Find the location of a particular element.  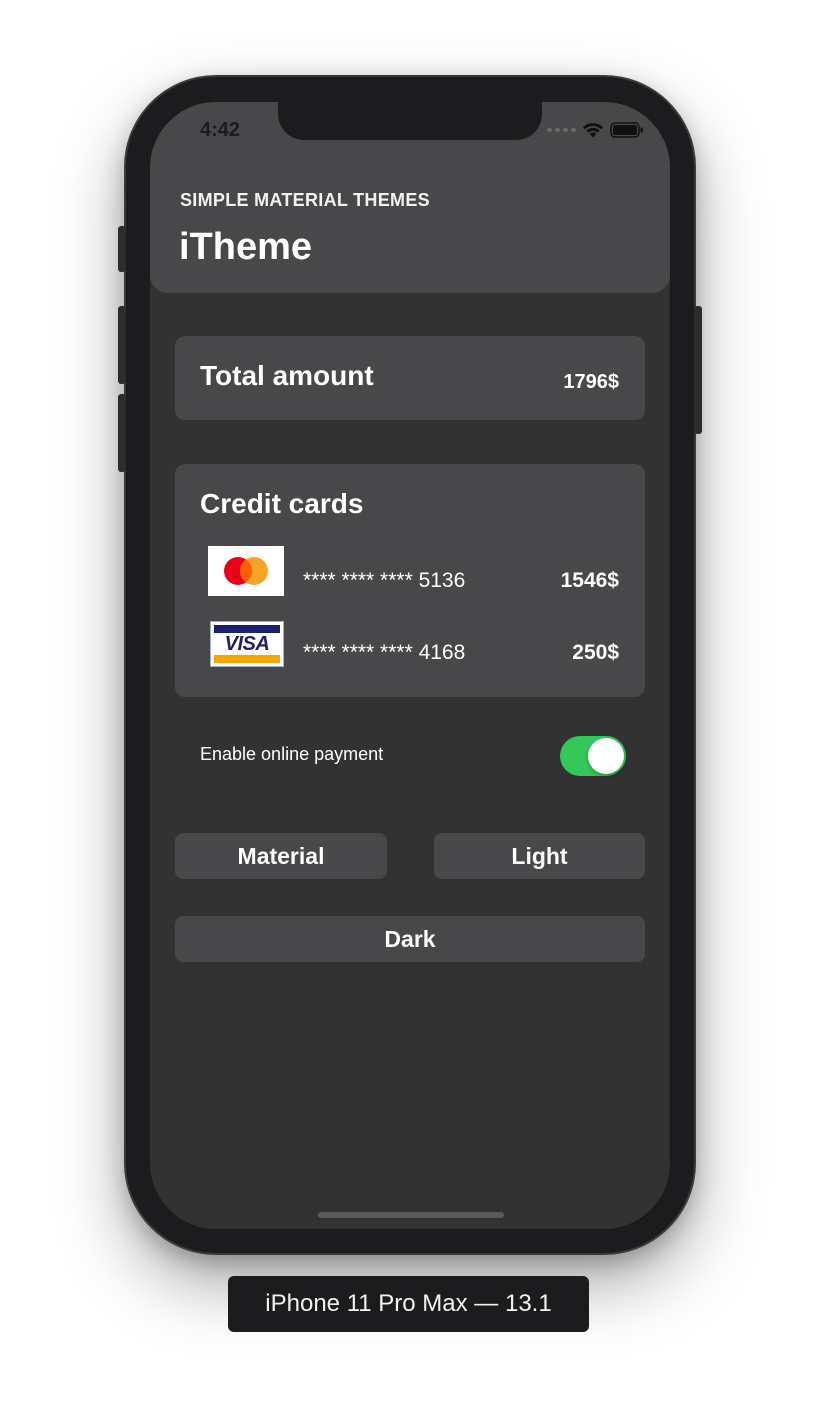

cellular-signal-icon is located at coordinates (561, 130).